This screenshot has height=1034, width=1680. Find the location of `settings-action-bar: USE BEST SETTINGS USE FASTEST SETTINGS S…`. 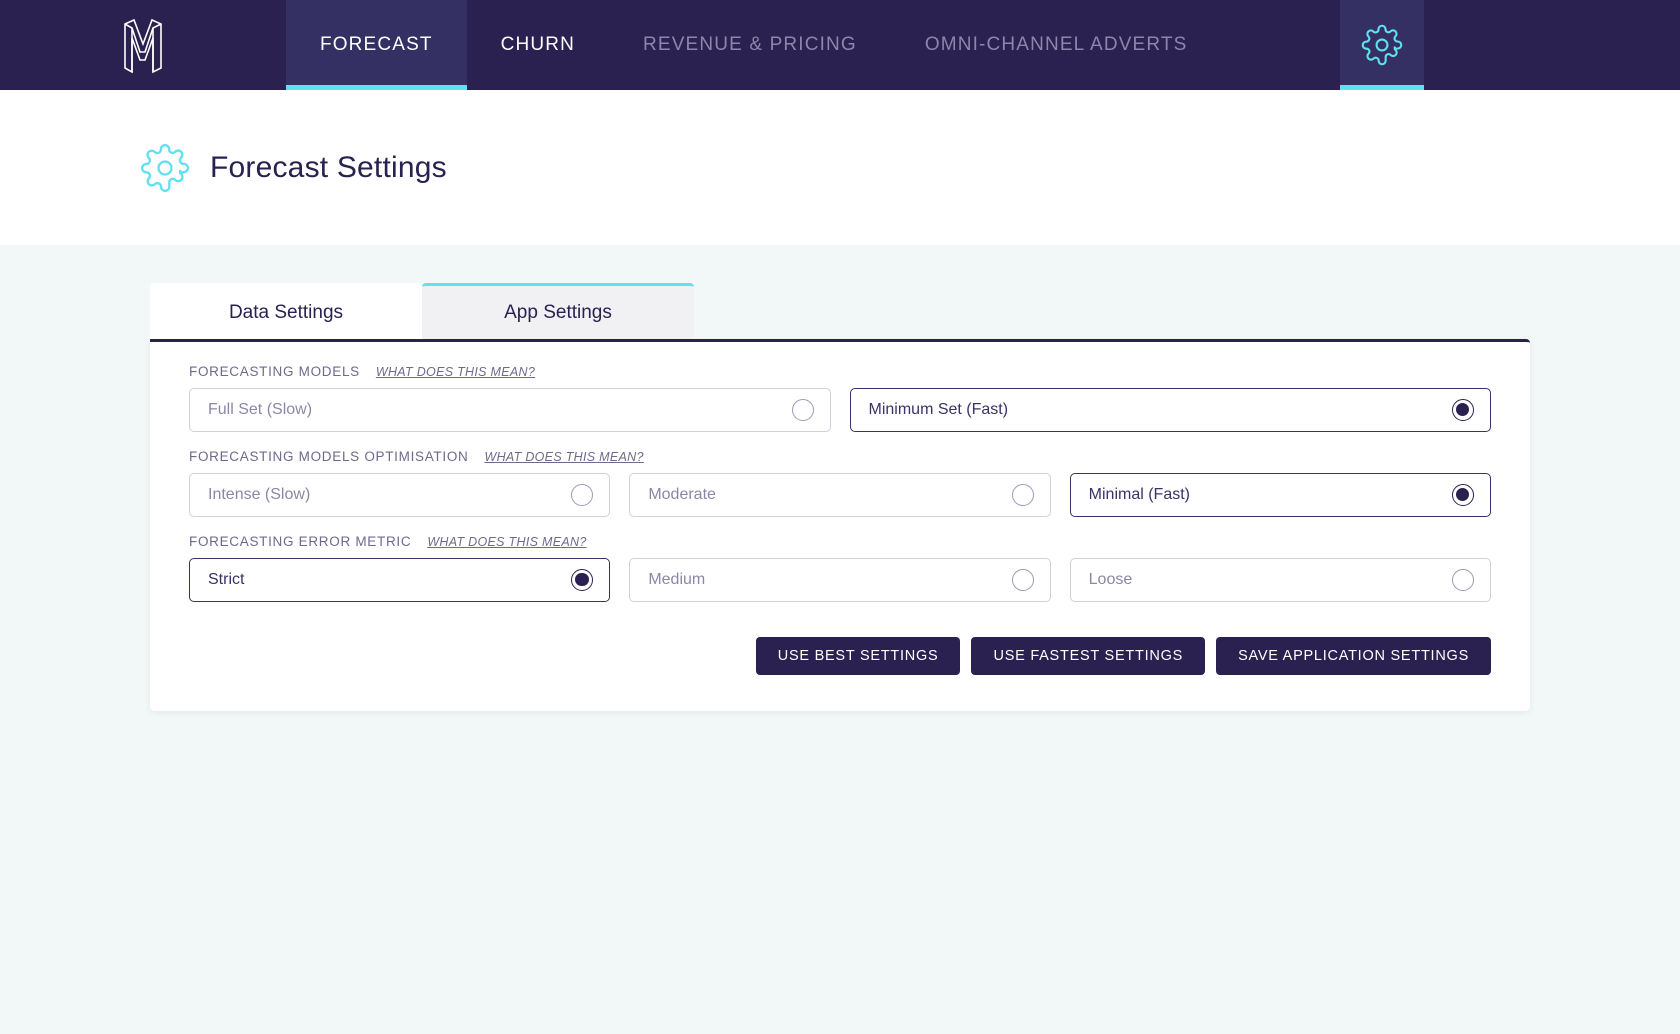

settings-action-bar: USE BEST SETTINGS USE FASTEST SETTINGS S… is located at coordinates (840, 647).